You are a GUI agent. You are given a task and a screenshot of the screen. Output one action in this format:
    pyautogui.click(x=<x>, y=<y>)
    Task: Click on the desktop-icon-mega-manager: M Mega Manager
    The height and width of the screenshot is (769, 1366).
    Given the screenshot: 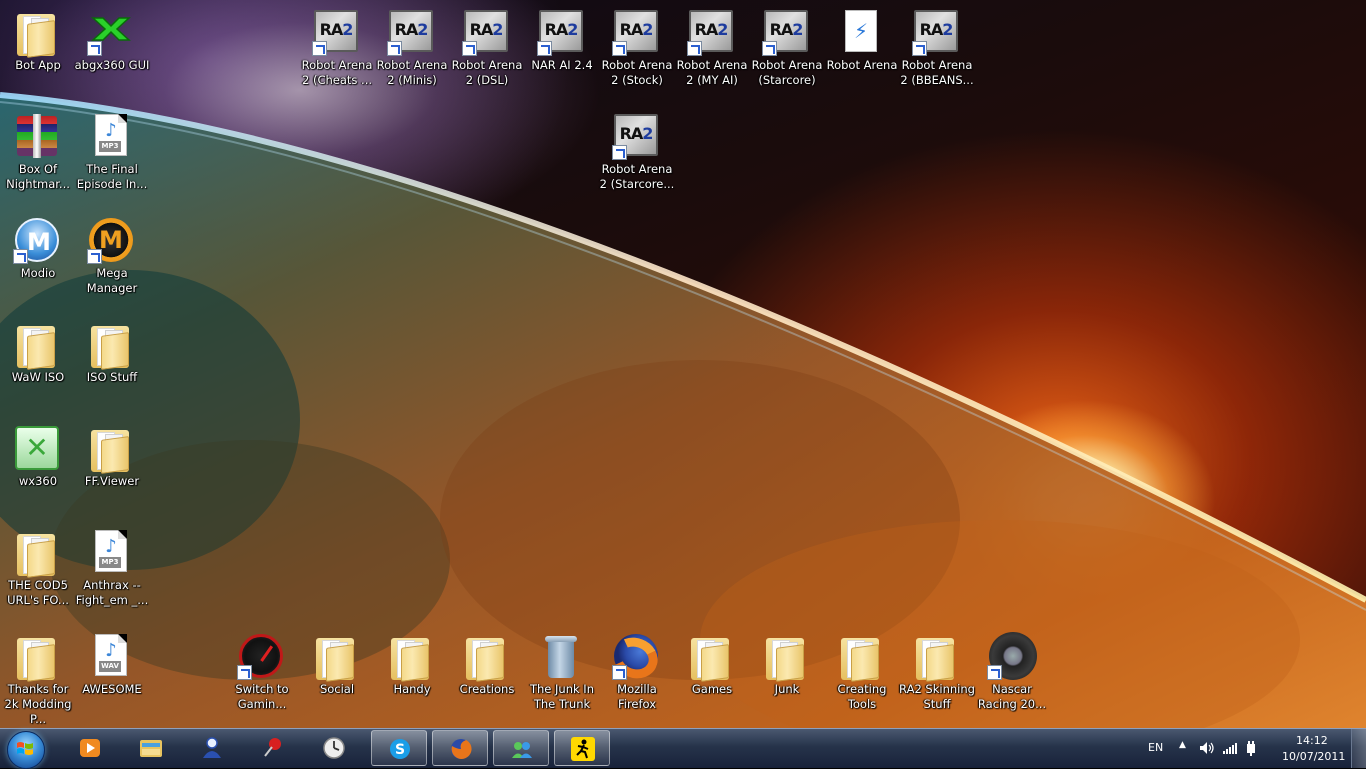 What is the action you would take?
    pyautogui.click(x=112, y=262)
    